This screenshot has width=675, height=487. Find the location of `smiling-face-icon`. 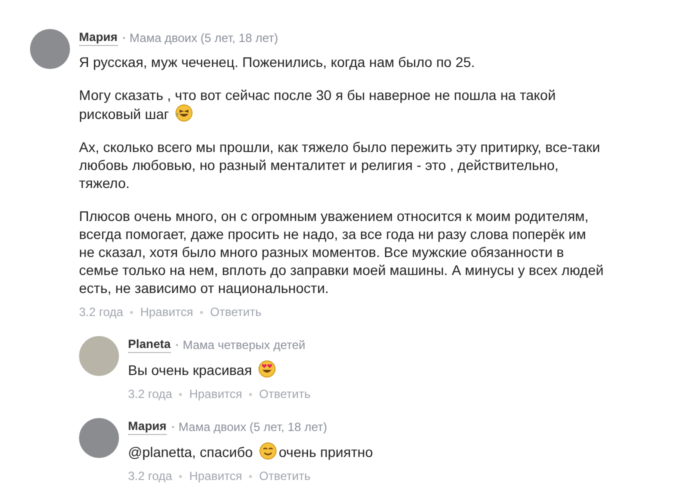

smiling-face-icon is located at coordinates (267, 451).